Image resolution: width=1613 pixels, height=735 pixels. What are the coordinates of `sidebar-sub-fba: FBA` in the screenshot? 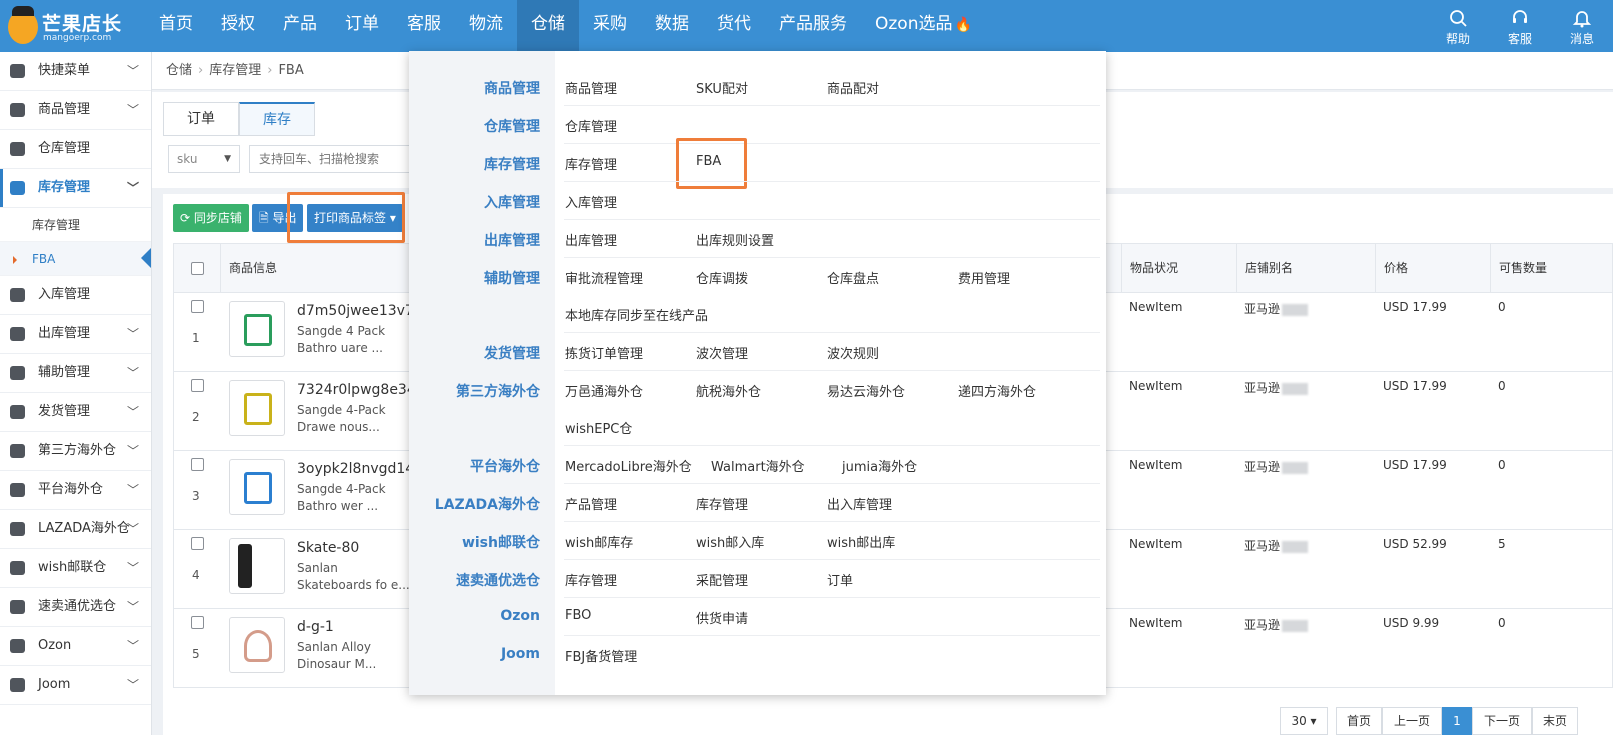 It's located at (75, 259).